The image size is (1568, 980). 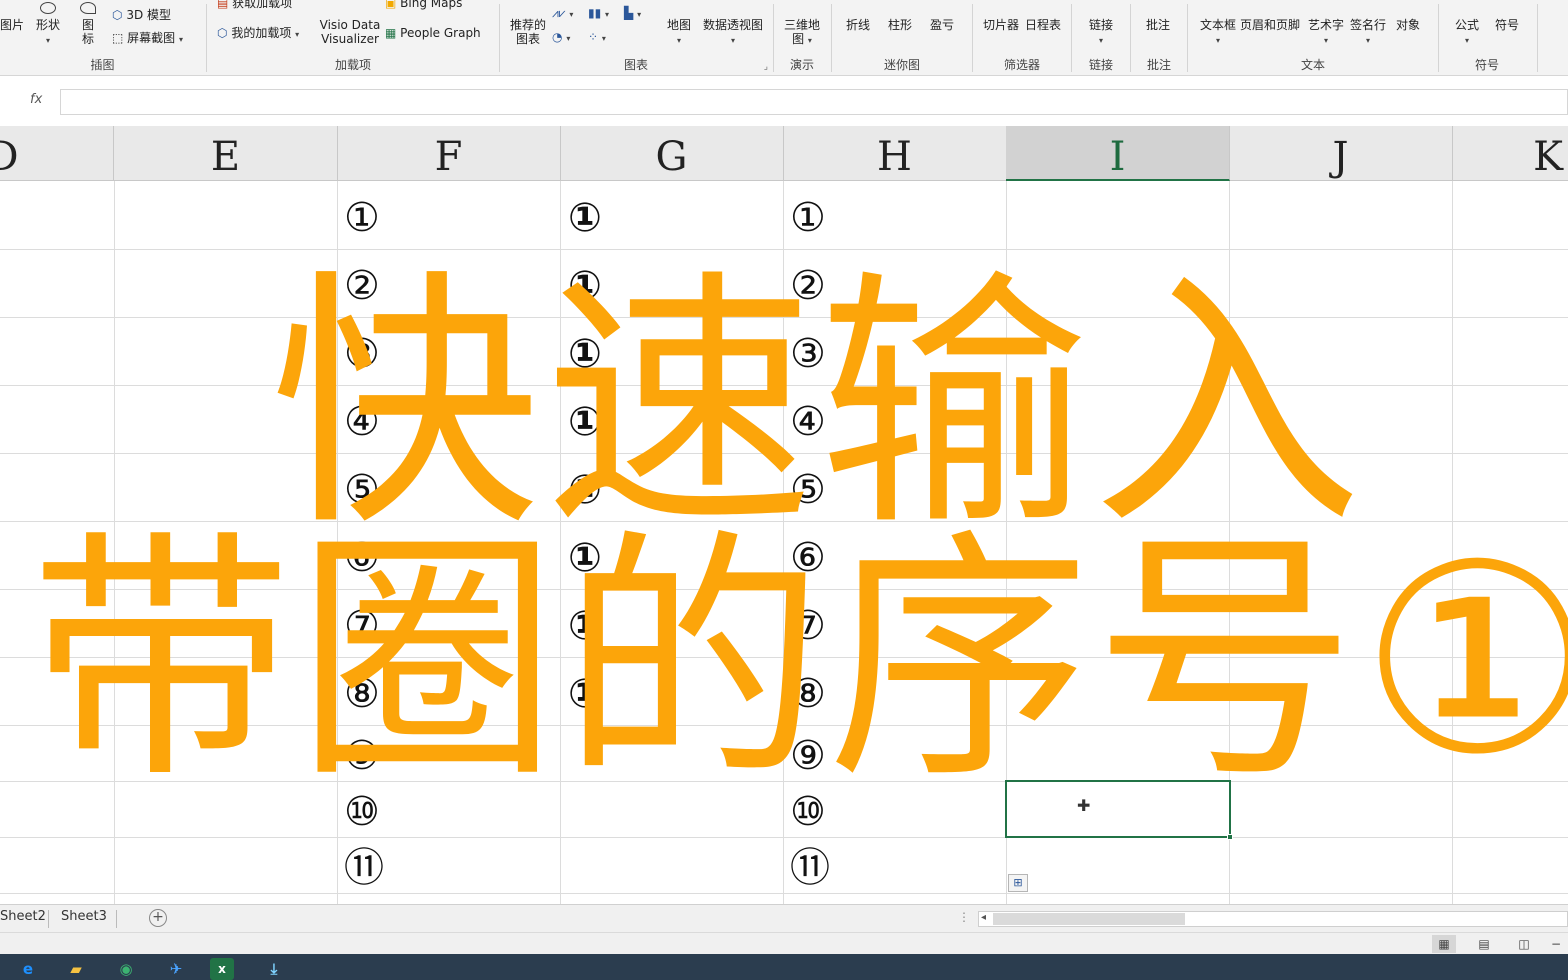 What do you see at coordinates (1018, 883) in the screenshot?
I see `paste-options-icon: ⊞` at bounding box center [1018, 883].